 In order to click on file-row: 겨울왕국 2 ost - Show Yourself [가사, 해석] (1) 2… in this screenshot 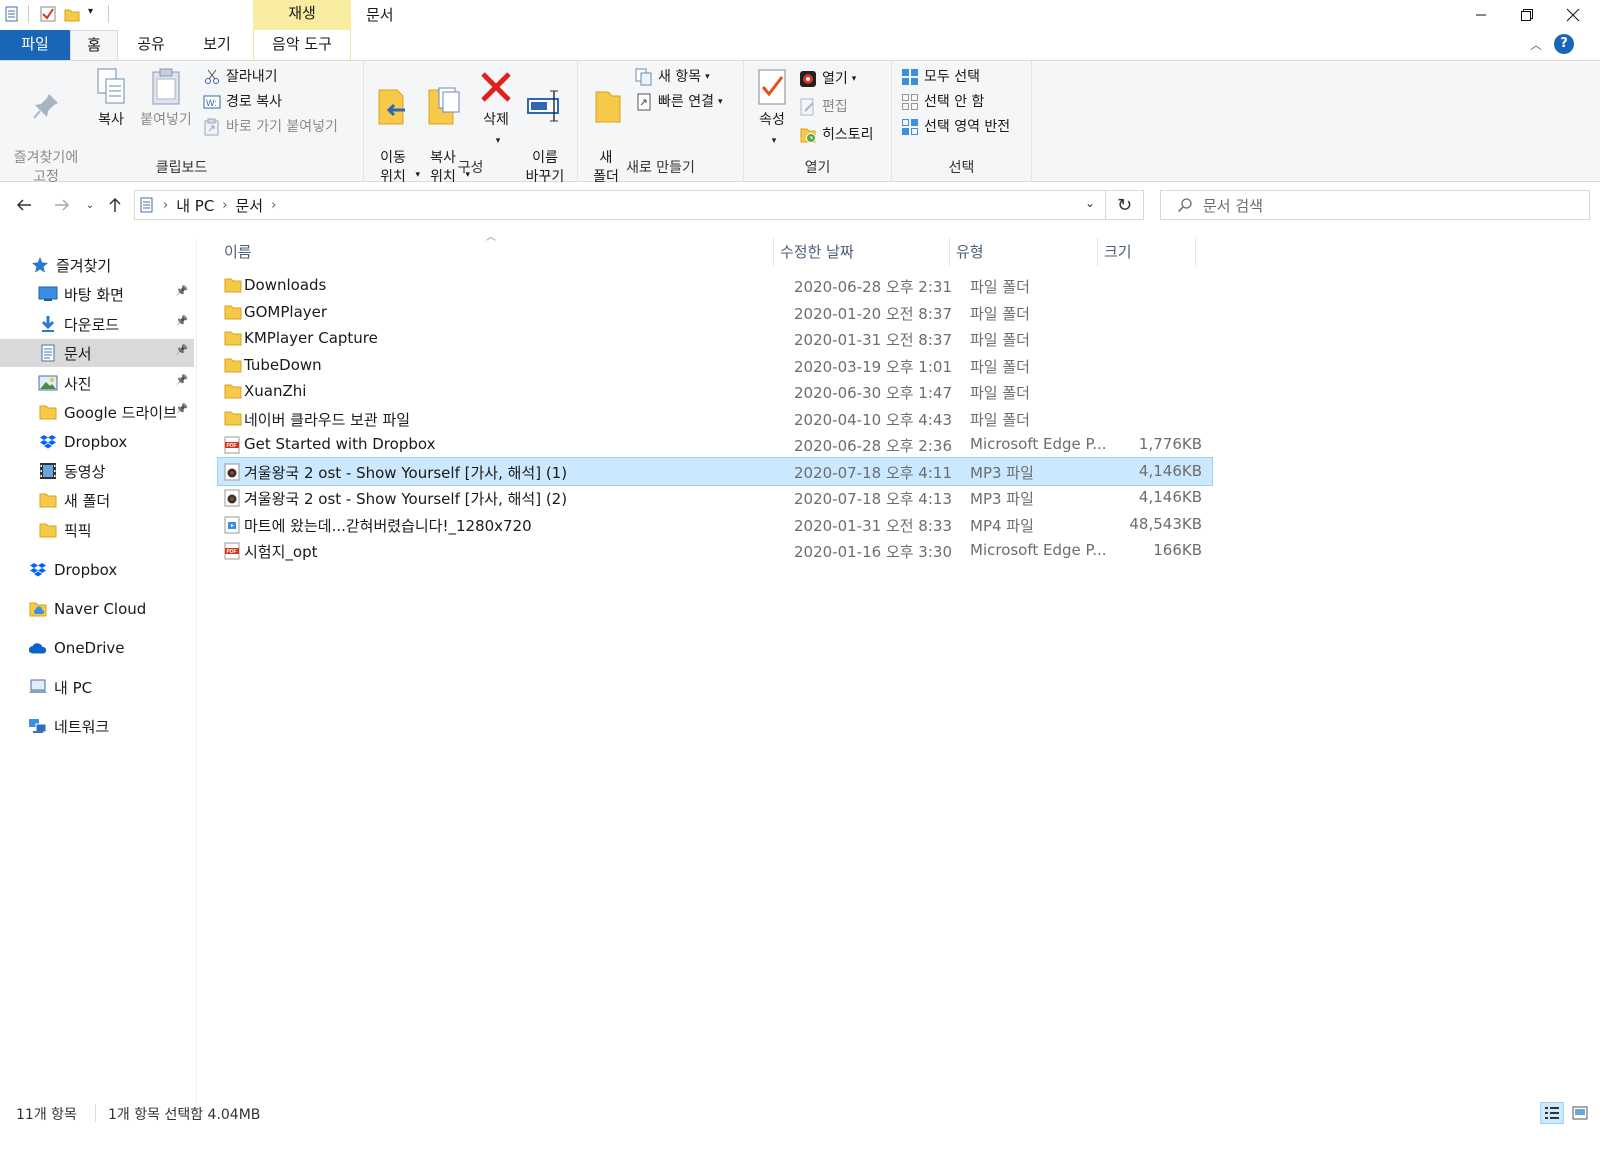, I will do `click(715, 471)`.